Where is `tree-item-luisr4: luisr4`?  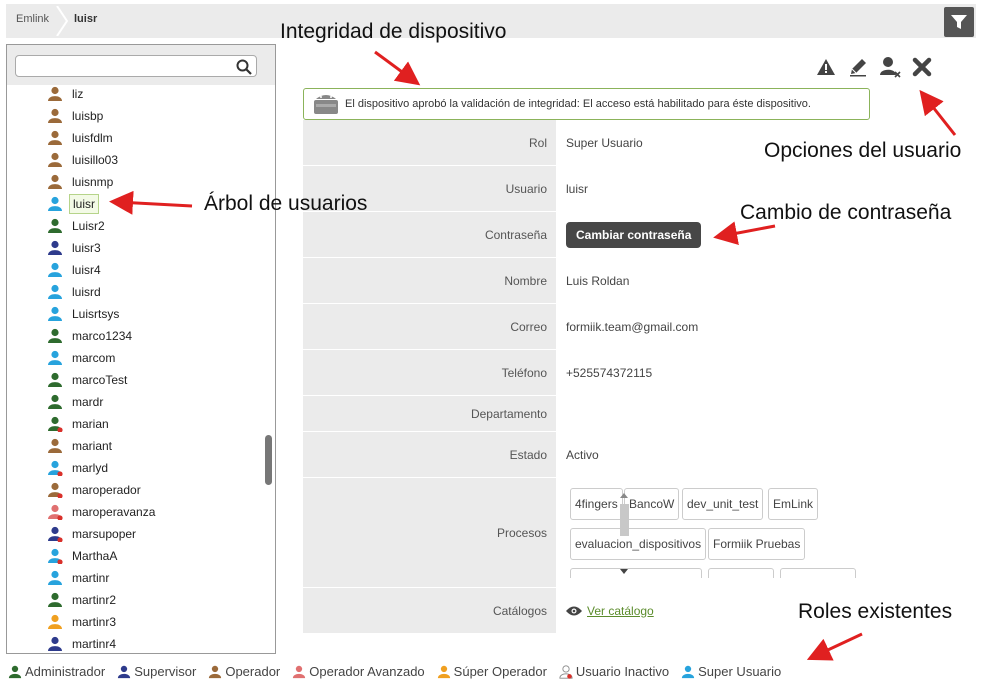 tree-item-luisr4: luisr4 is located at coordinates (135, 270).